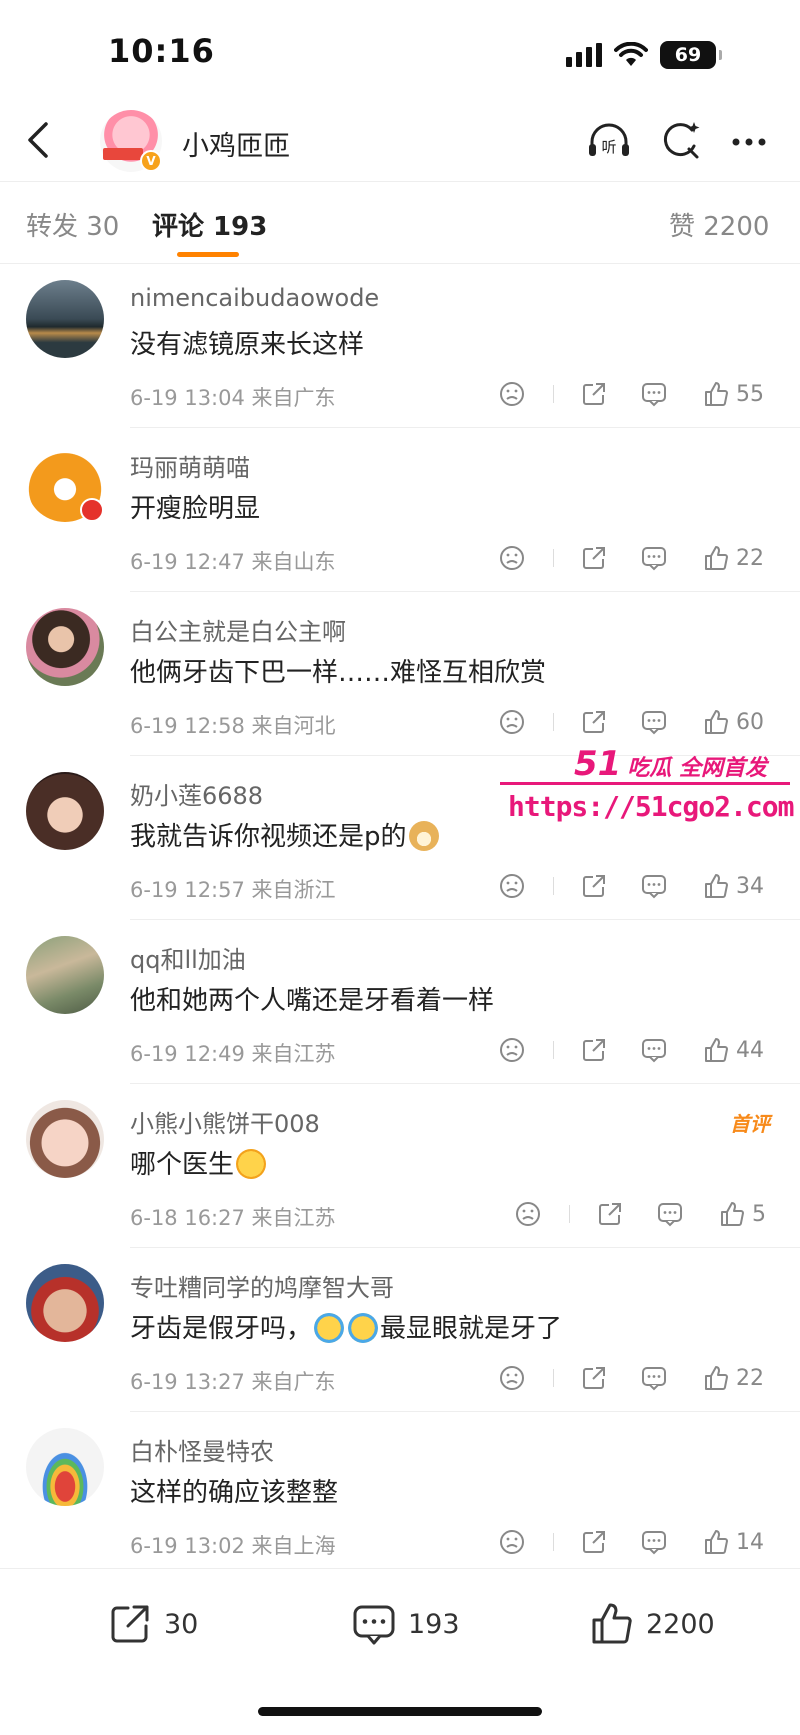 The width and height of the screenshot is (800, 1735). Describe the element at coordinates (40, 140) in the screenshot. I see `back-icon` at that location.